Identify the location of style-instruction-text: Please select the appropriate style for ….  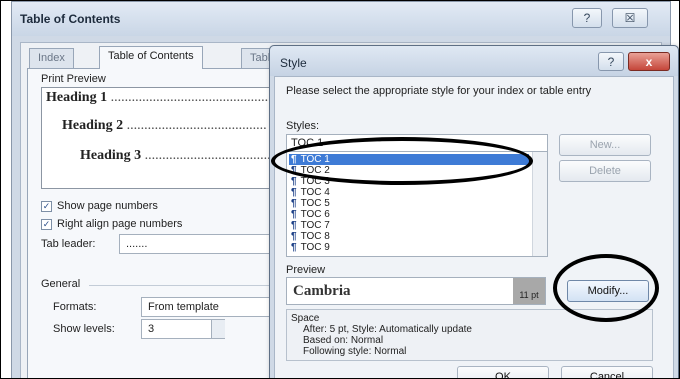
(439, 91).